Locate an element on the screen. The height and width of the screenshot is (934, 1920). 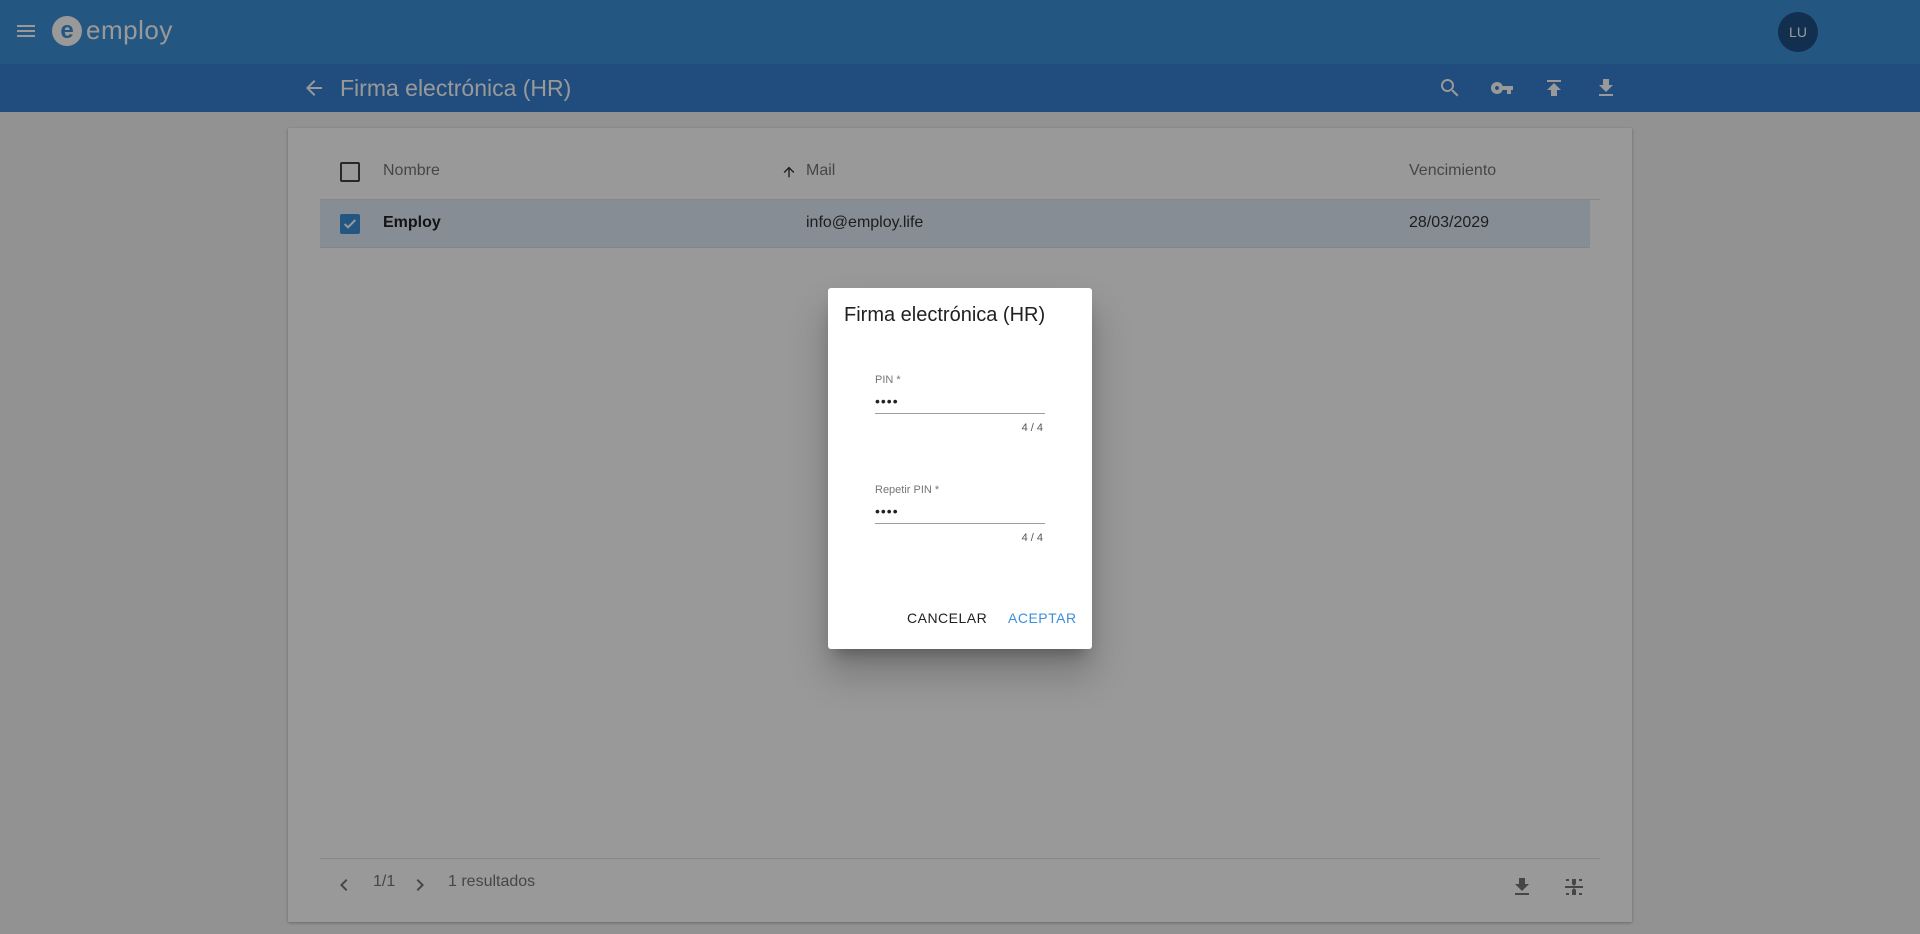
pin-counter: 4 / 4 is located at coordinates (1032, 428).